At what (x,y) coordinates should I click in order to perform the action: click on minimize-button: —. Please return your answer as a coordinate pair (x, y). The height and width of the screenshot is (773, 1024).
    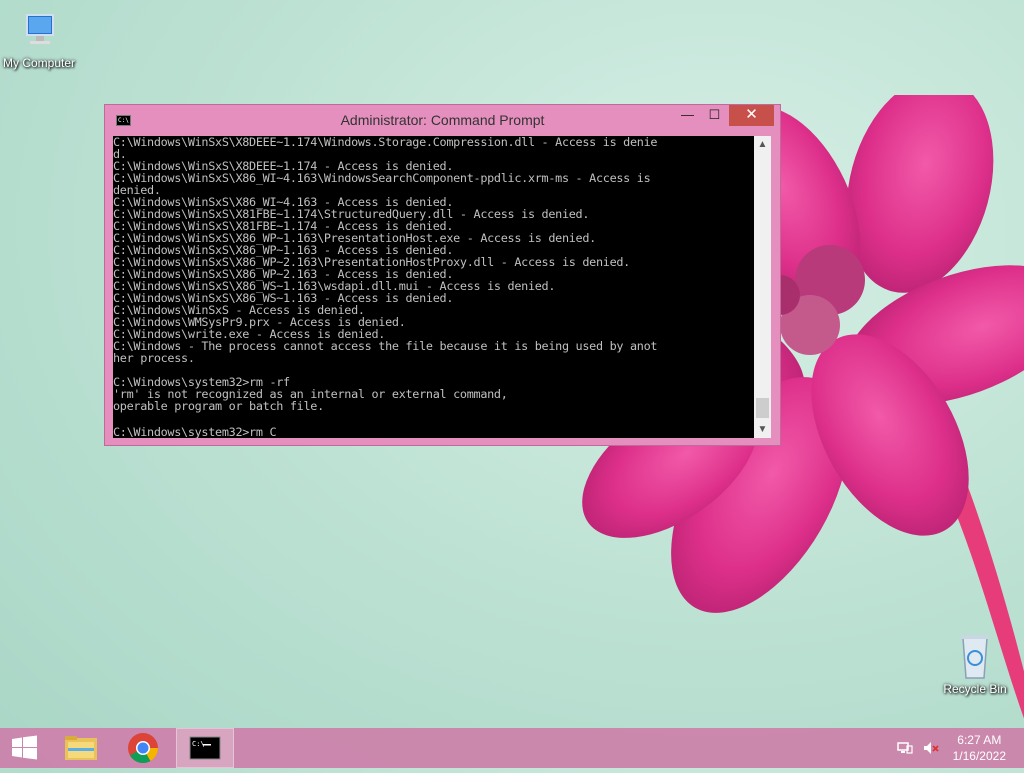
    Looking at the image, I should click on (687, 115).